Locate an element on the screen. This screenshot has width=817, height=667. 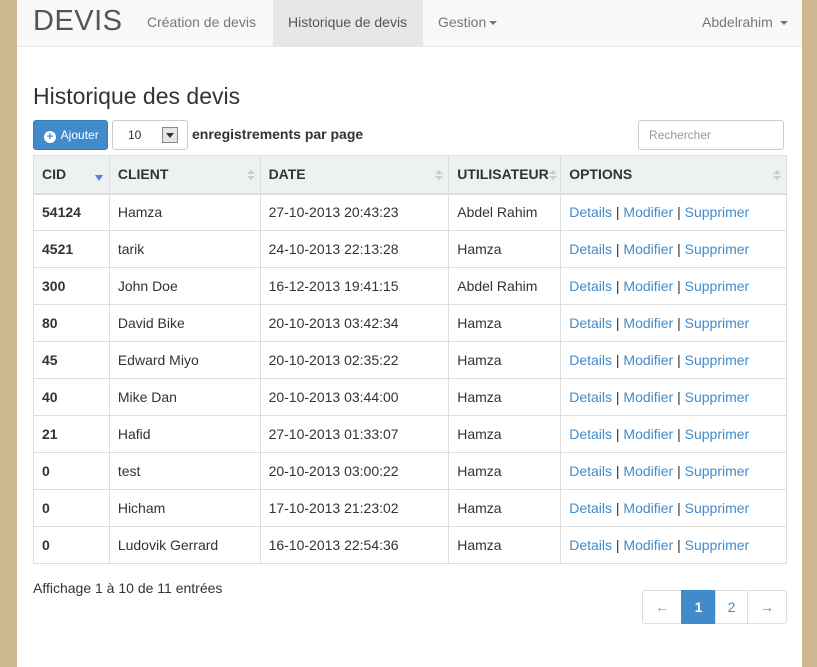
column-header-label: DATE is located at coordinates (287, 174).